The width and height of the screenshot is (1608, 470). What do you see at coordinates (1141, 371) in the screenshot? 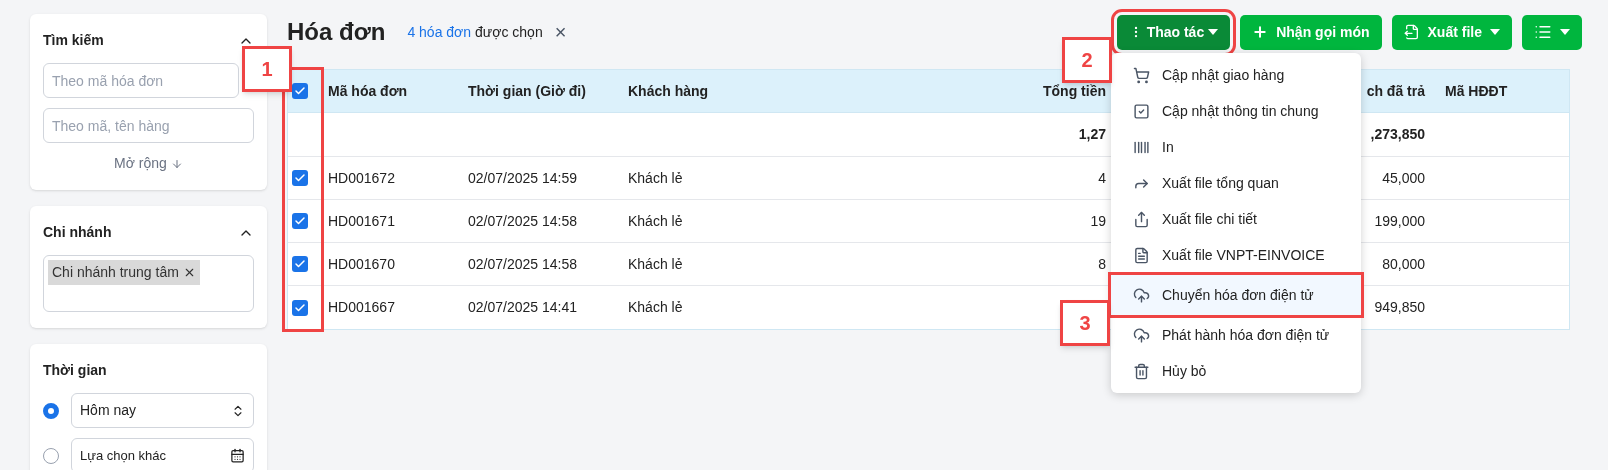
I see `trash-icon` at bounding box center [1141, 371].